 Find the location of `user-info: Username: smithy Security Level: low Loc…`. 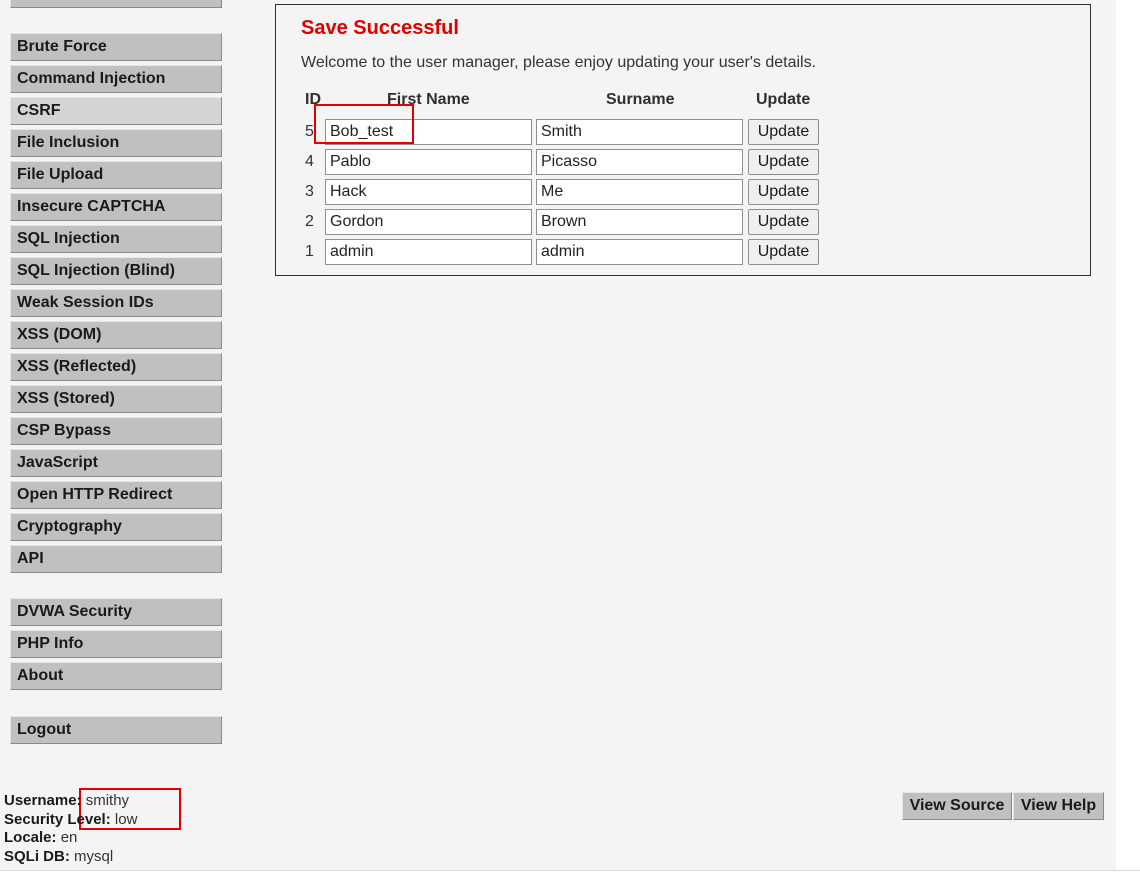

user-info: Username: smithy Security Level: low Loc… is located at coordinates (70, 829).